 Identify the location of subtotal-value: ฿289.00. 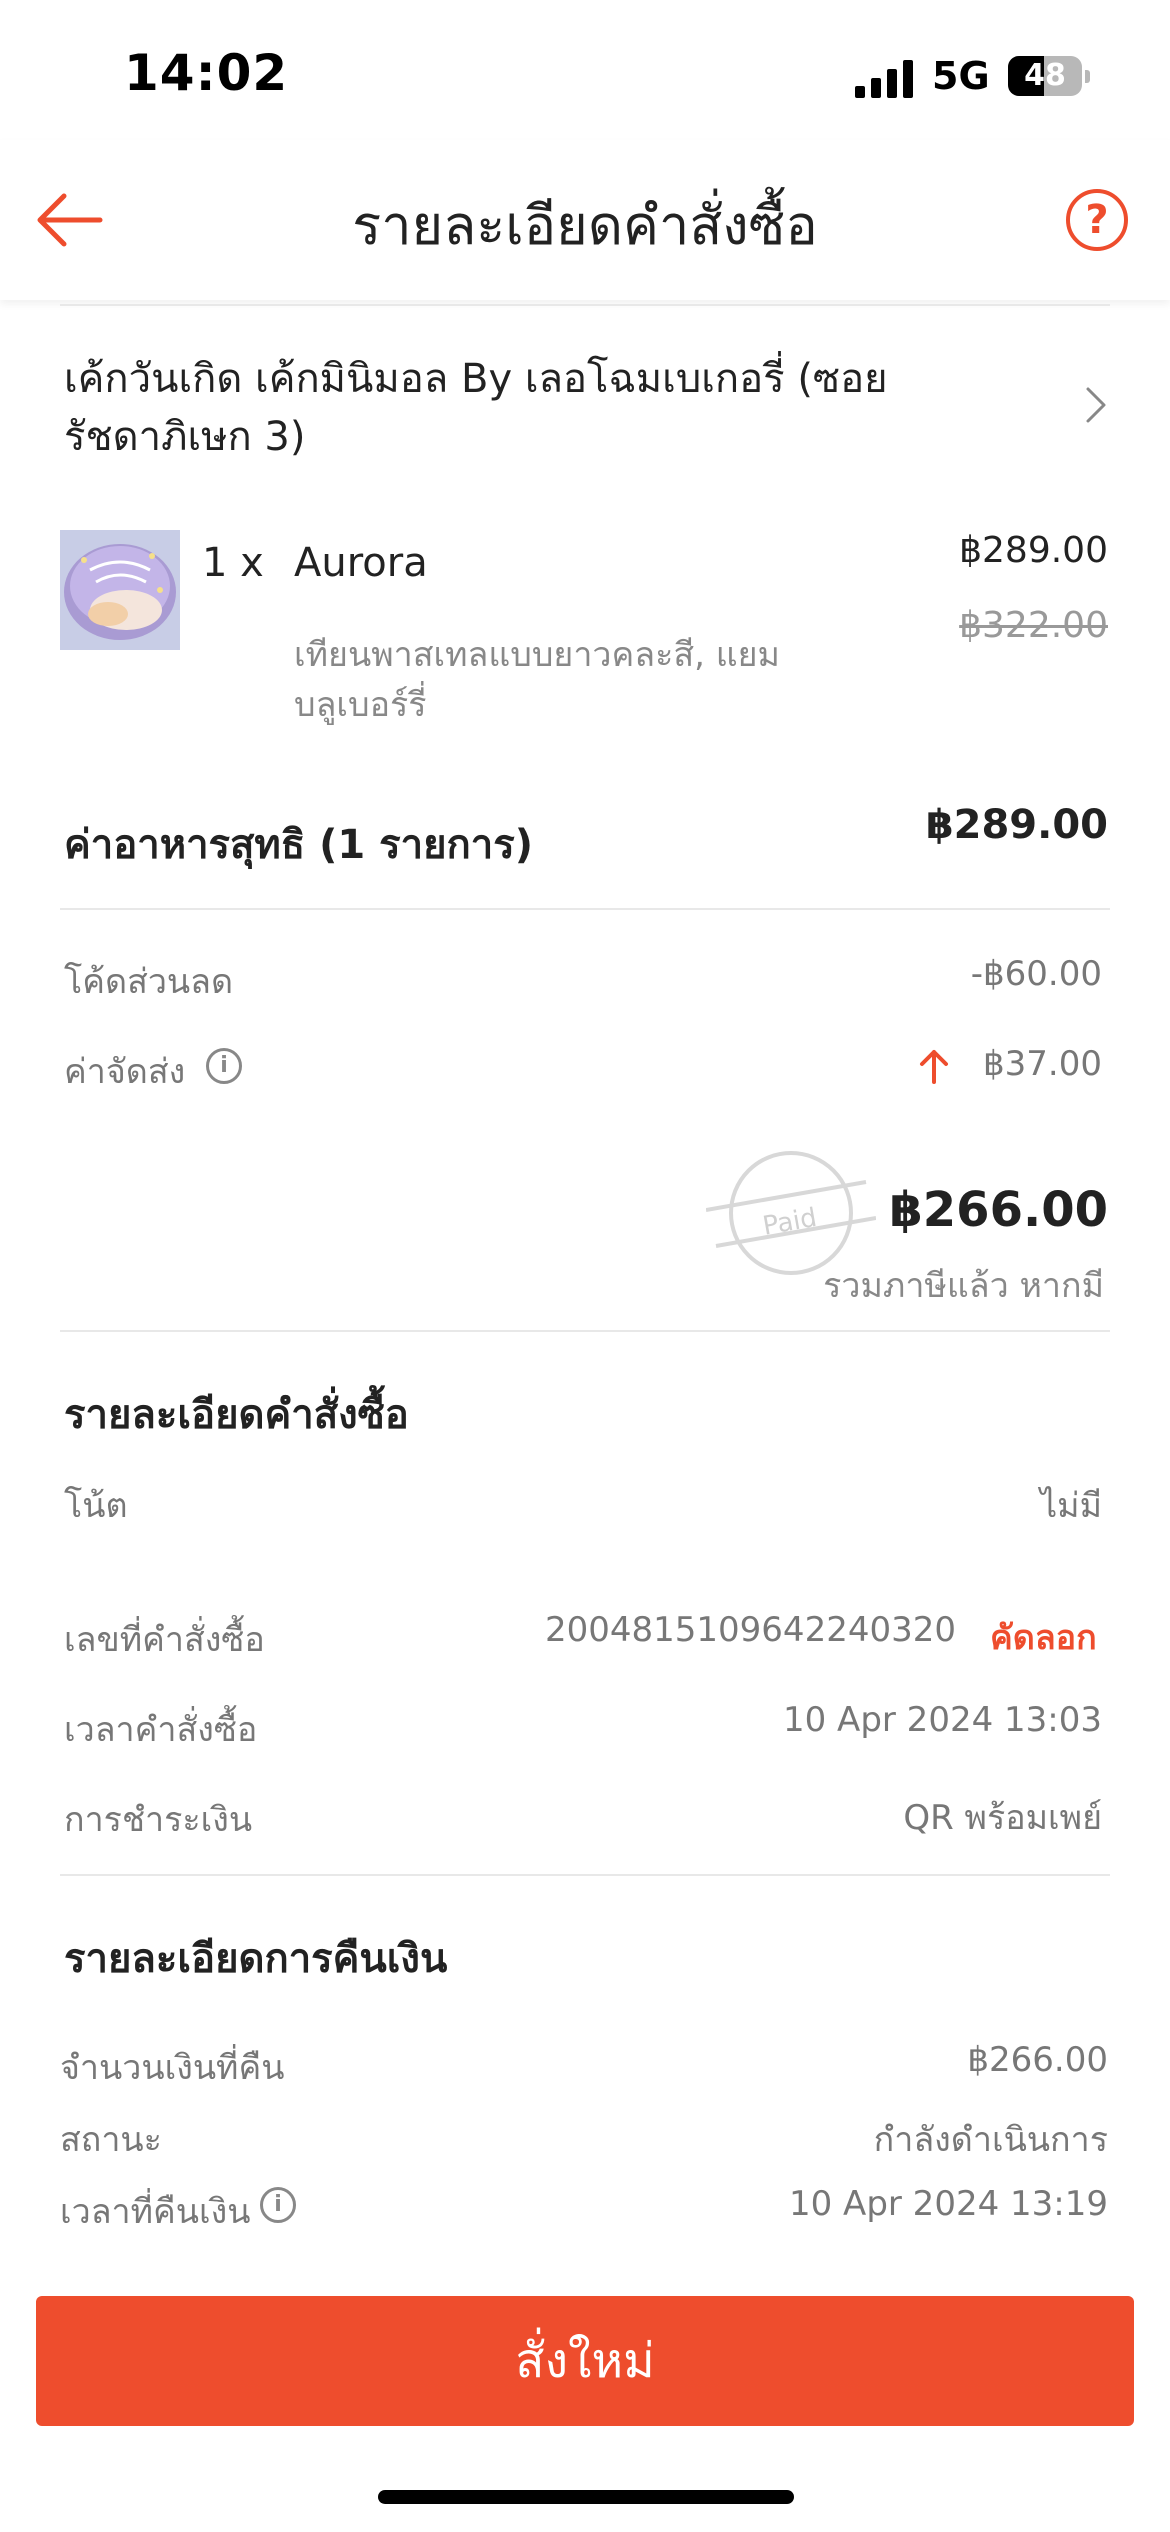
(1016, 825).